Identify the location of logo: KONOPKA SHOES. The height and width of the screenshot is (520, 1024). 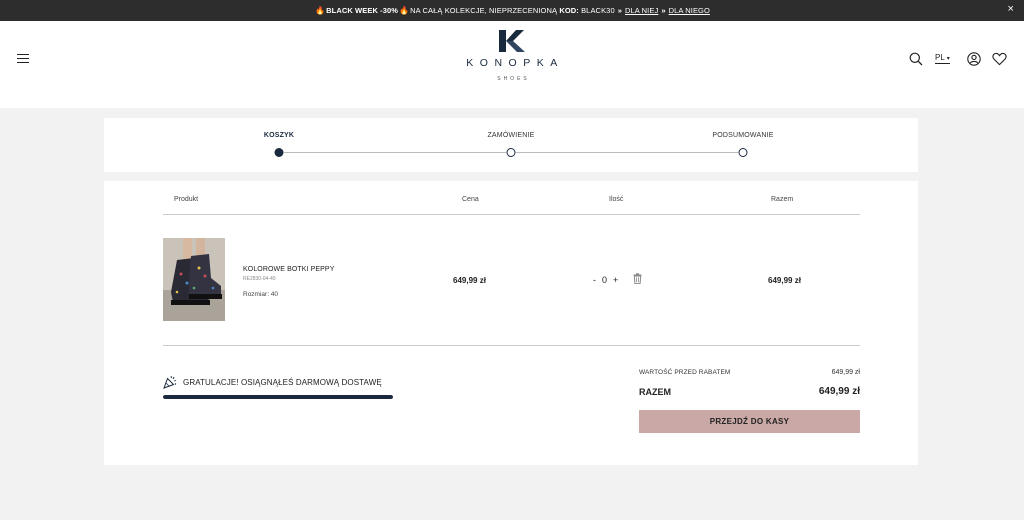
(512, 60).